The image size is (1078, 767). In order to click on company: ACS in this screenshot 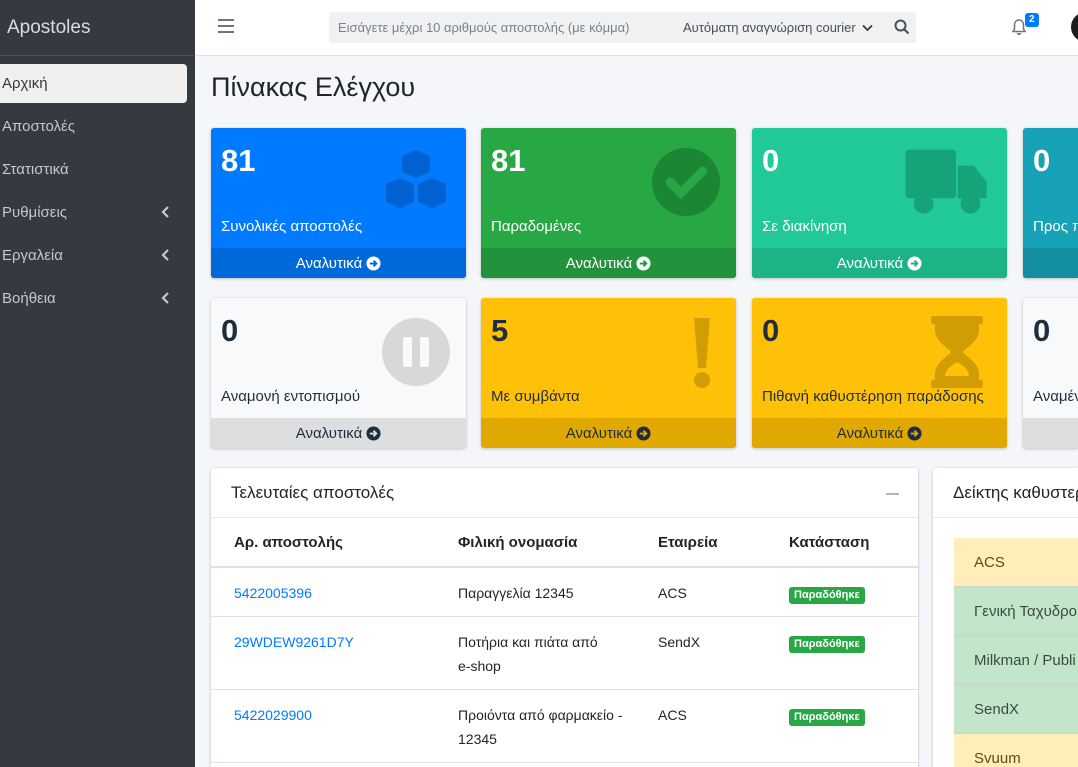, I will do `click(723, 592)`.